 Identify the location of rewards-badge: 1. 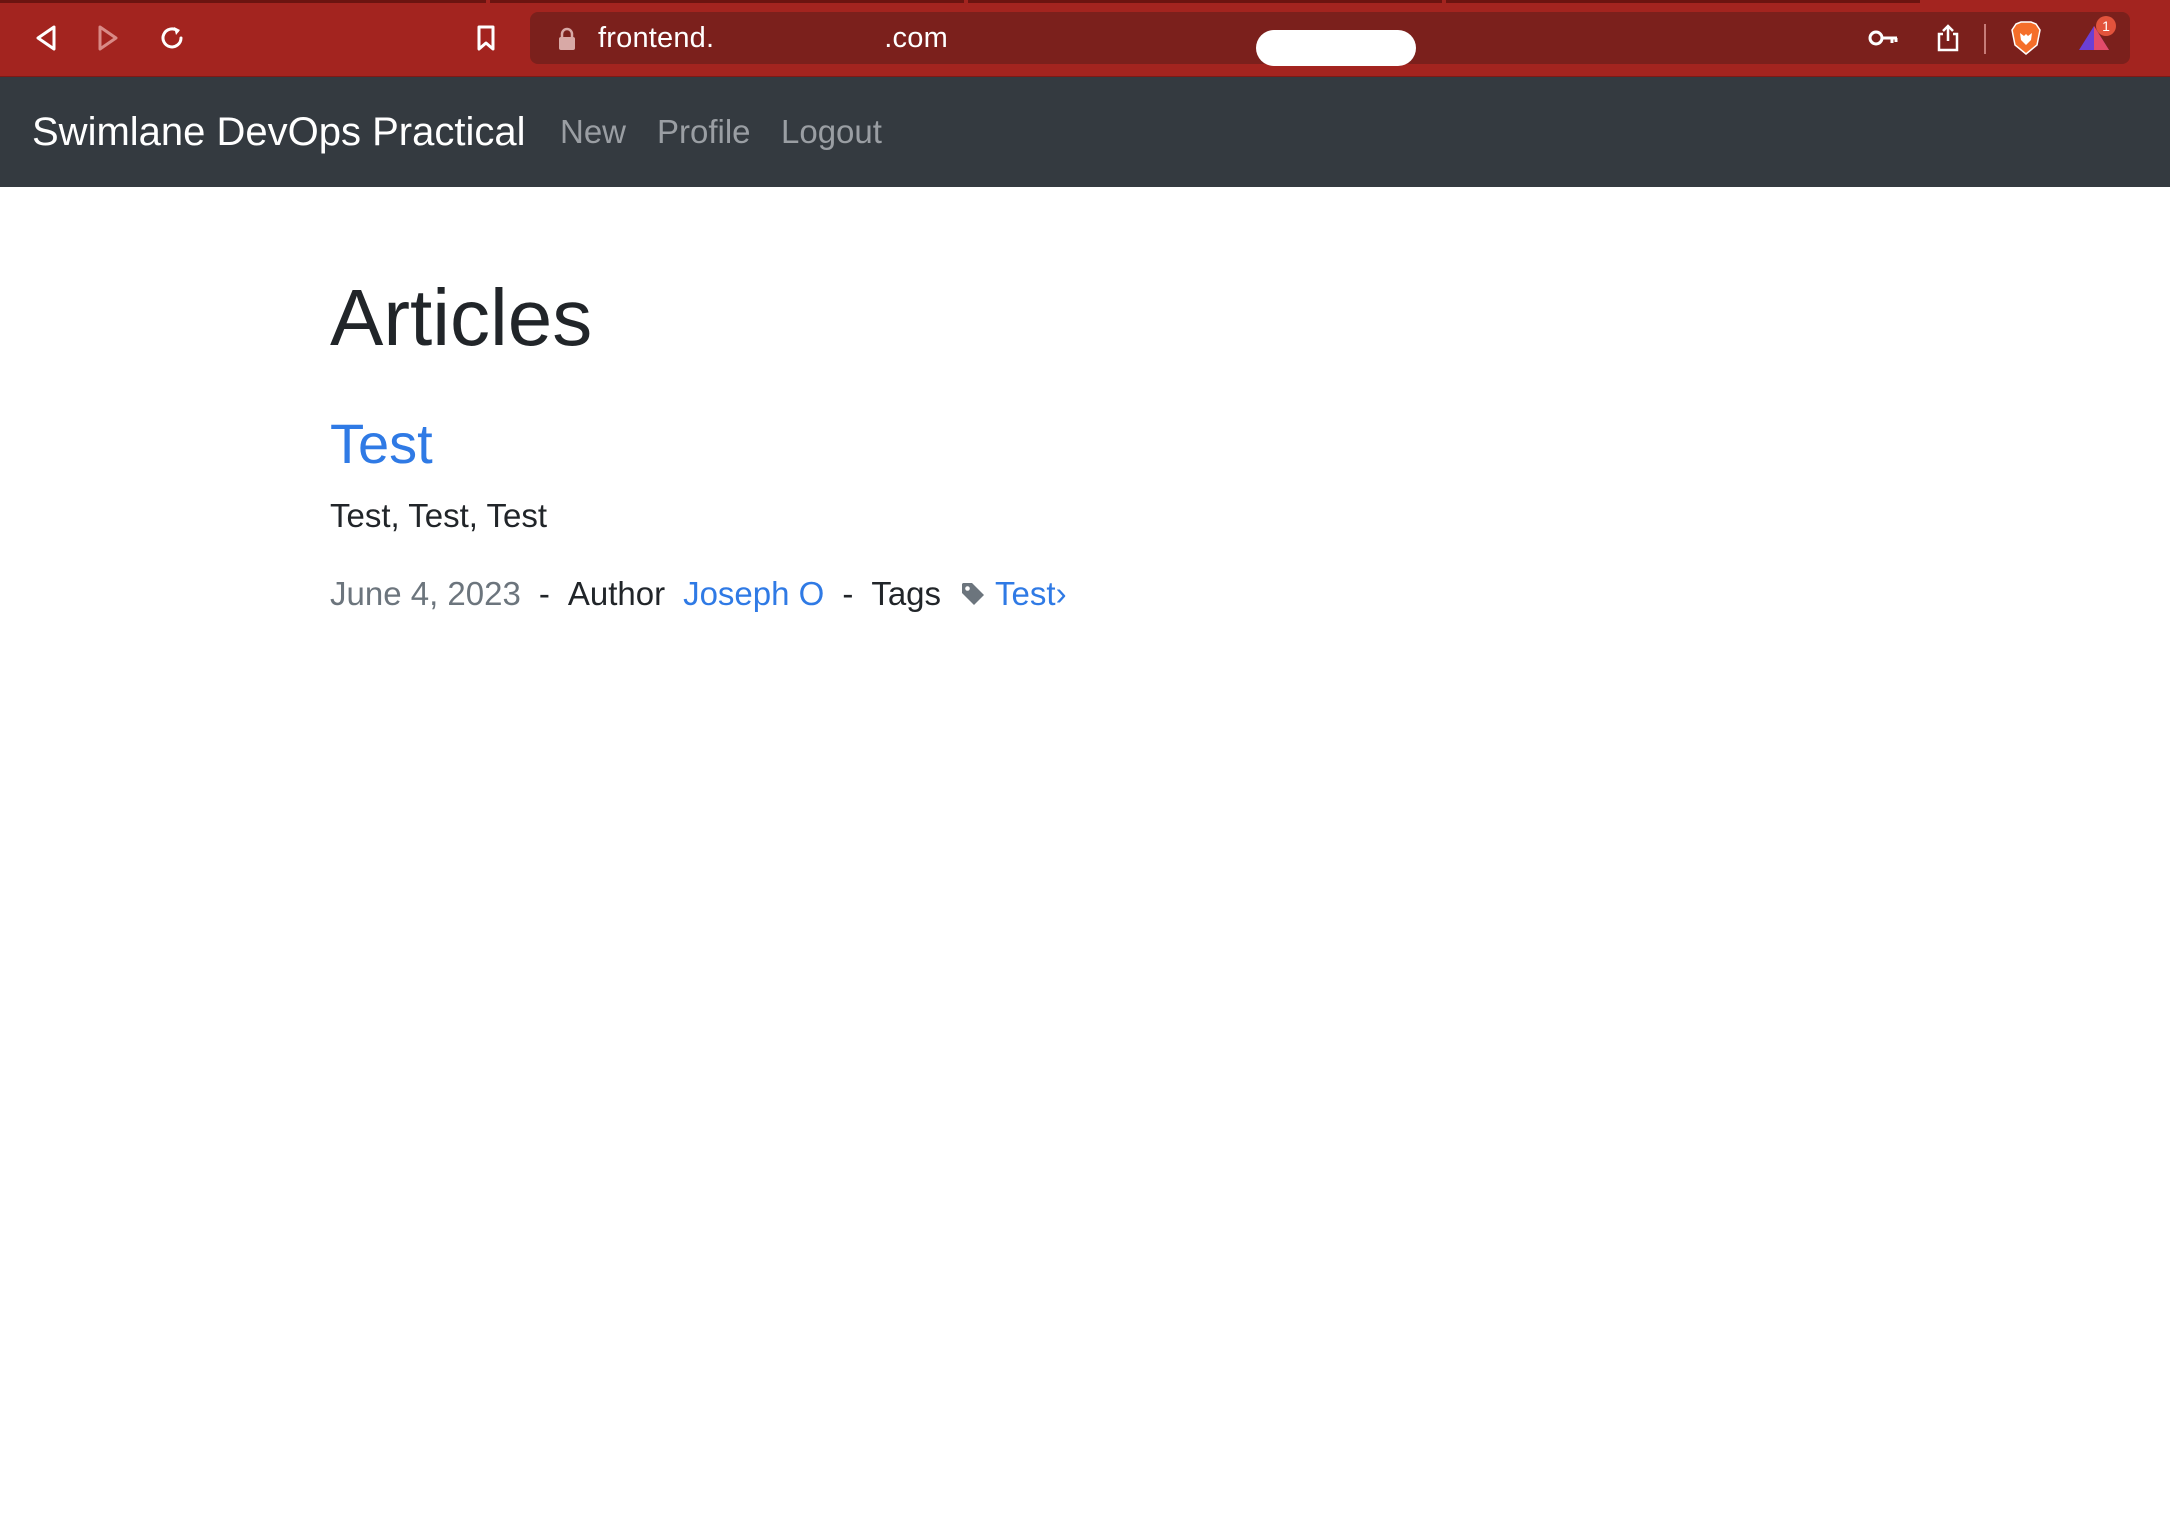
(2106, 26).